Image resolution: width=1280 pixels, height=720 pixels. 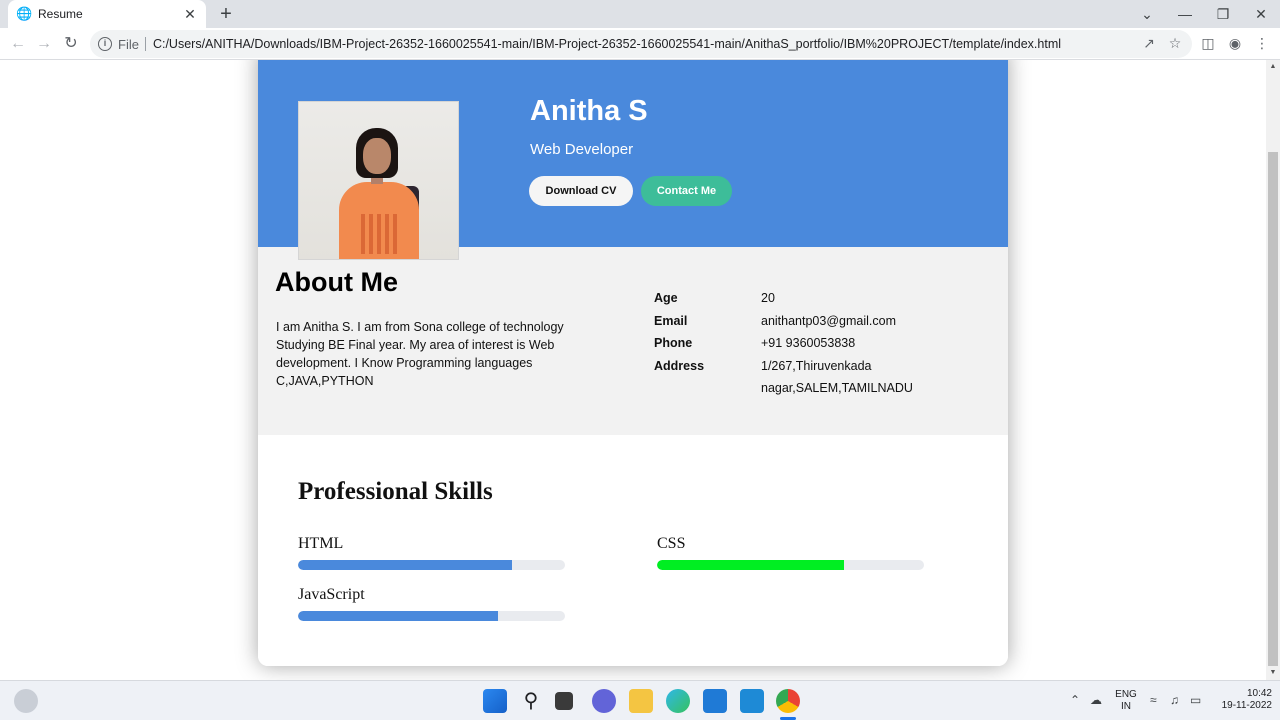 I want to click on scroll-down-icon: ▼, so click(x=1273, y=673).